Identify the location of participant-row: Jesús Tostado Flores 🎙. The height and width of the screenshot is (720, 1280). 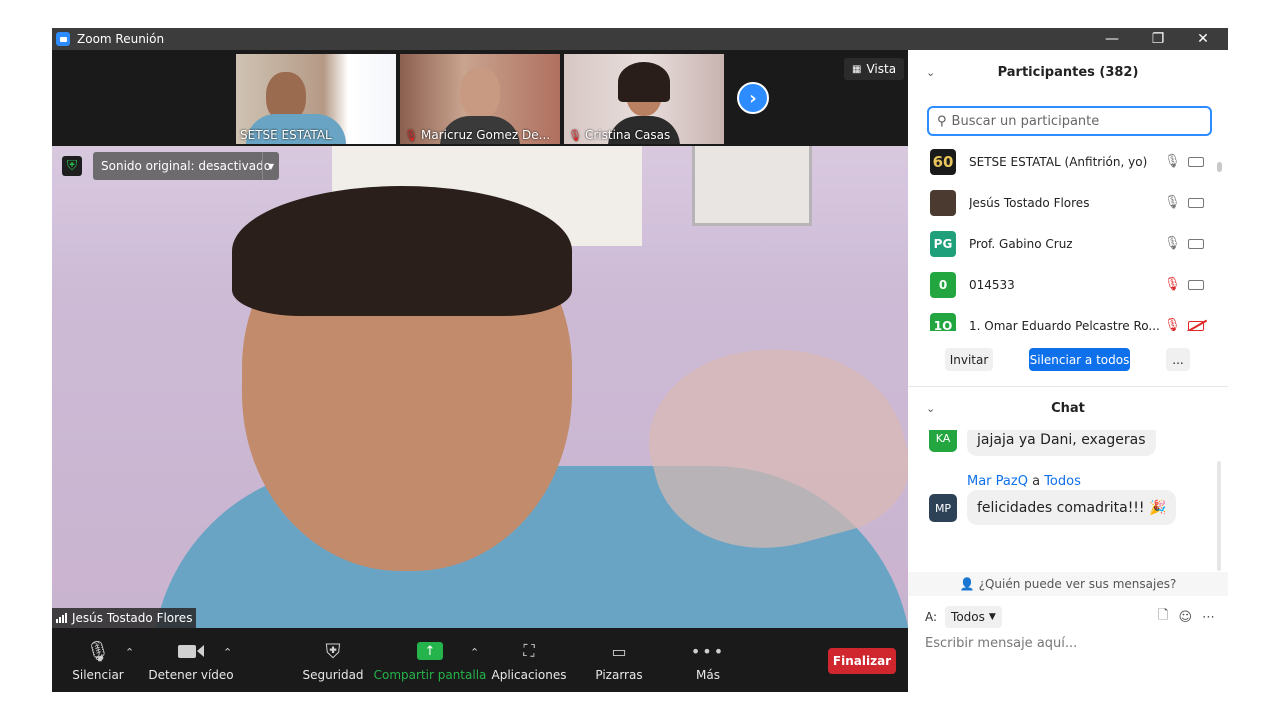
(1064, 202).